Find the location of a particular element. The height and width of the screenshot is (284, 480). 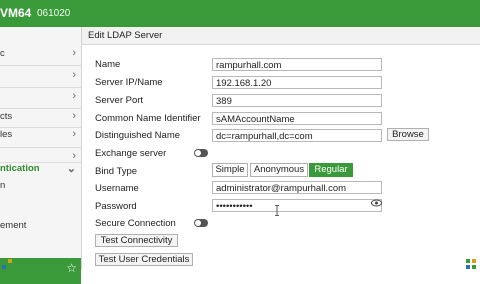

exchange-server-toggle is located at coordinates (201, 153).